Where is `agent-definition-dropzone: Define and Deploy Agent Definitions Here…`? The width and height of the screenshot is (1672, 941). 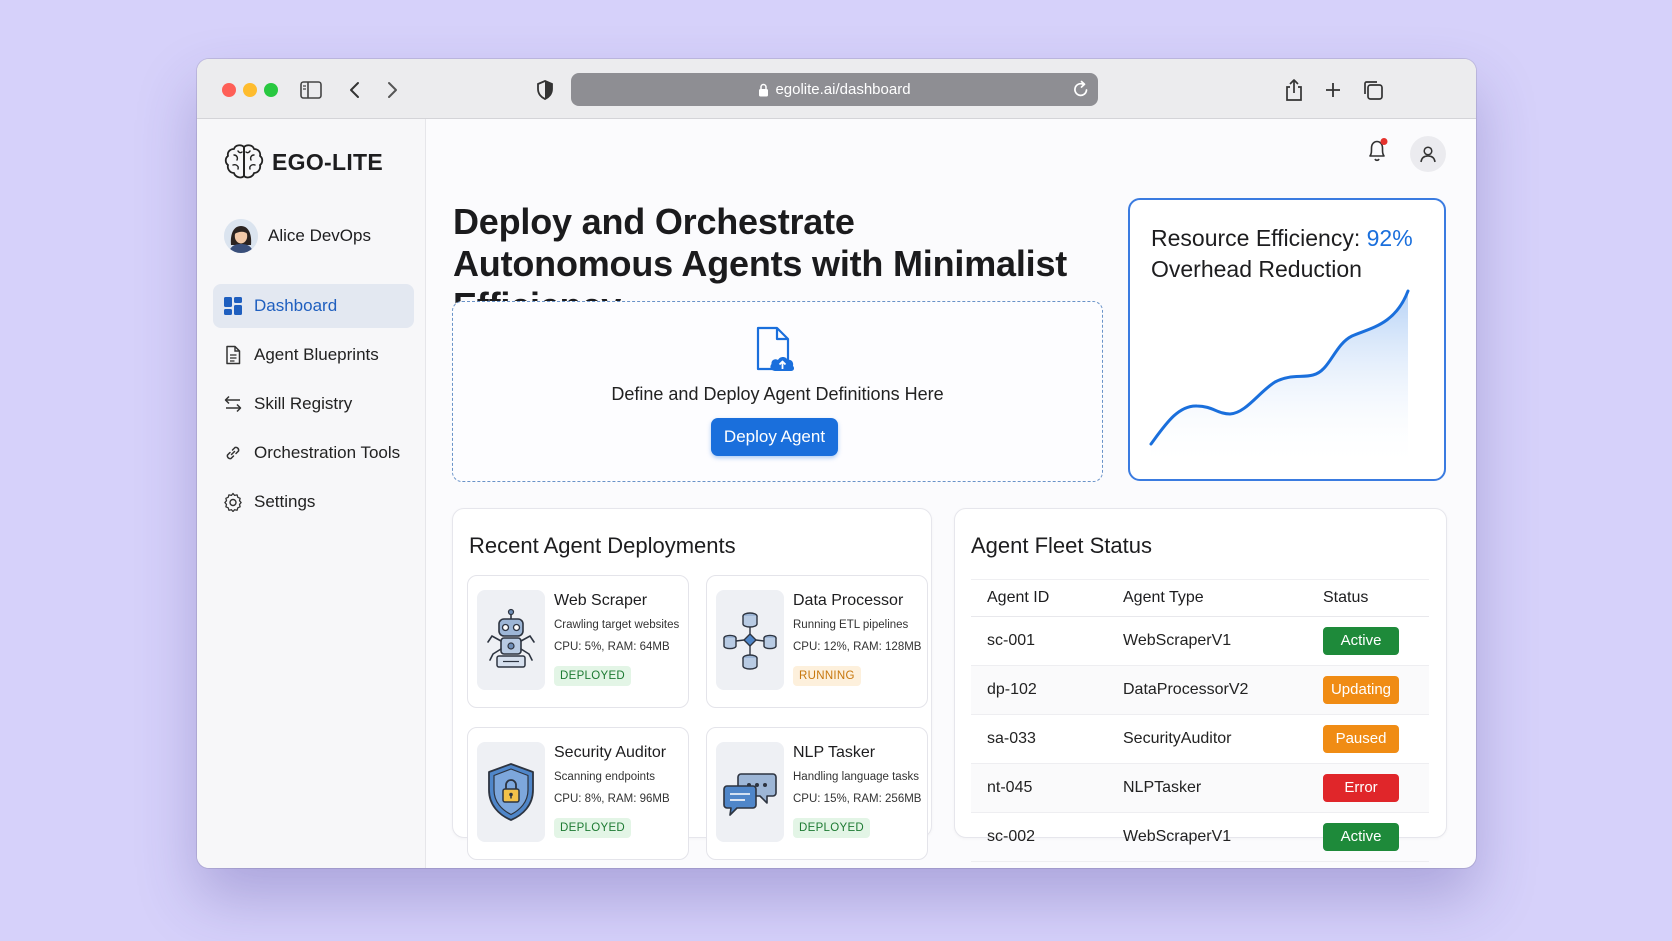 agent-definition-dropzone: Define and Deploy Agent Definitions Here… is located at coordinates (777, 391).